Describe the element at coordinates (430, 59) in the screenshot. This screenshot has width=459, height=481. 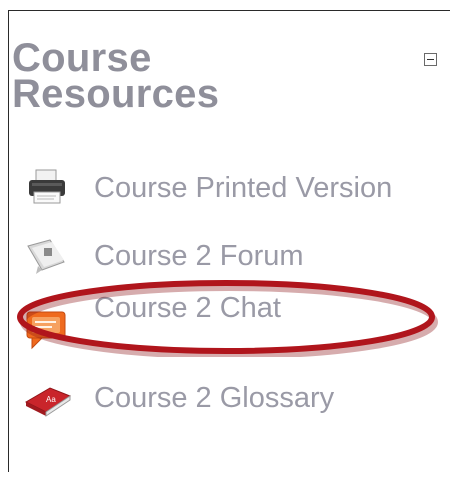
I see `collapse-toggle-icon` at that location.